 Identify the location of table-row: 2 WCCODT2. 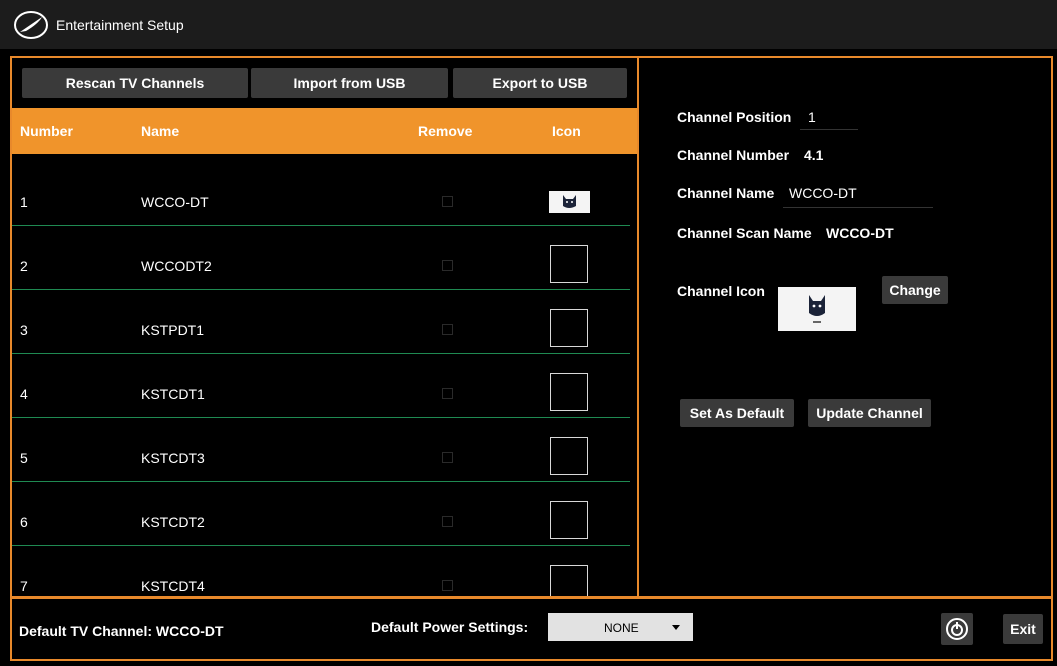
(324, 258).